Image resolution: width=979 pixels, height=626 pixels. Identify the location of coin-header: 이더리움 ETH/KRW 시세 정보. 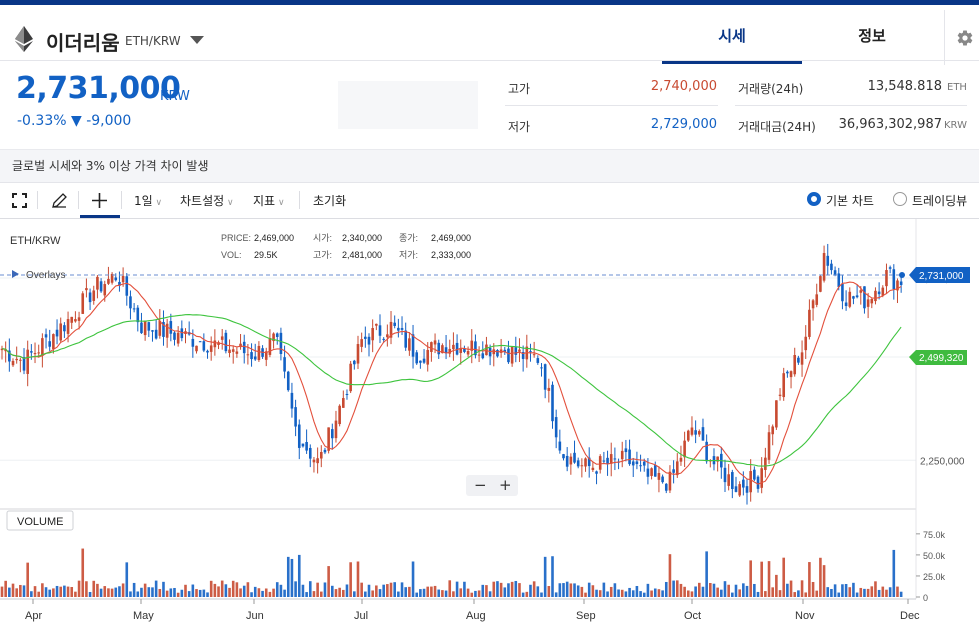
(489, 35).